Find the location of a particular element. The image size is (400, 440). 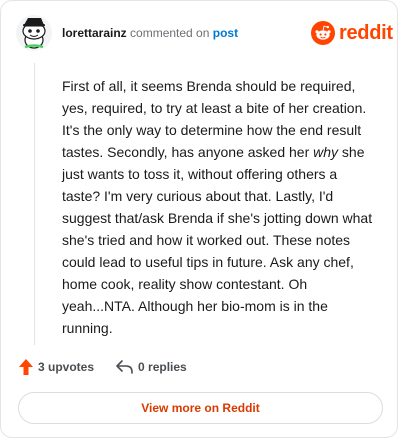

reply-arrow-icon is located at coordinates (124, 367).